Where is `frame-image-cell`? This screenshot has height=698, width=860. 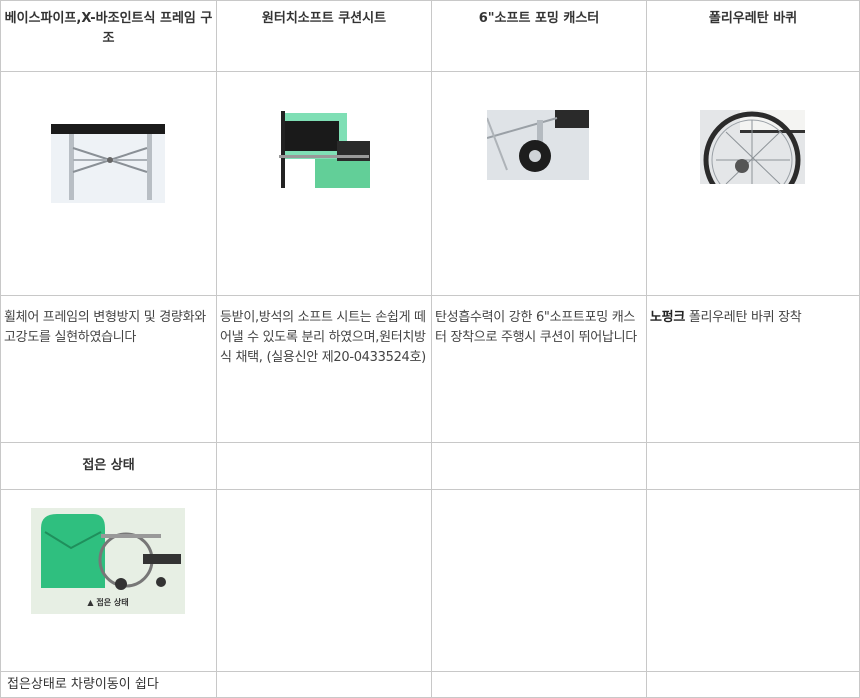
frame-image-cell is located at coordinates (108, 183).